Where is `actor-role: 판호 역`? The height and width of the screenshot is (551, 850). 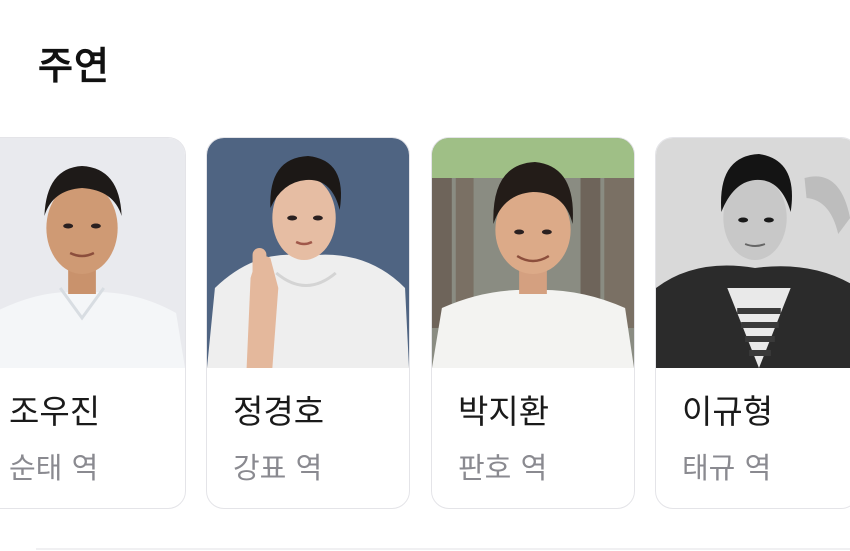
actor-role: 판호 역 is located at coordinates (503, 468).